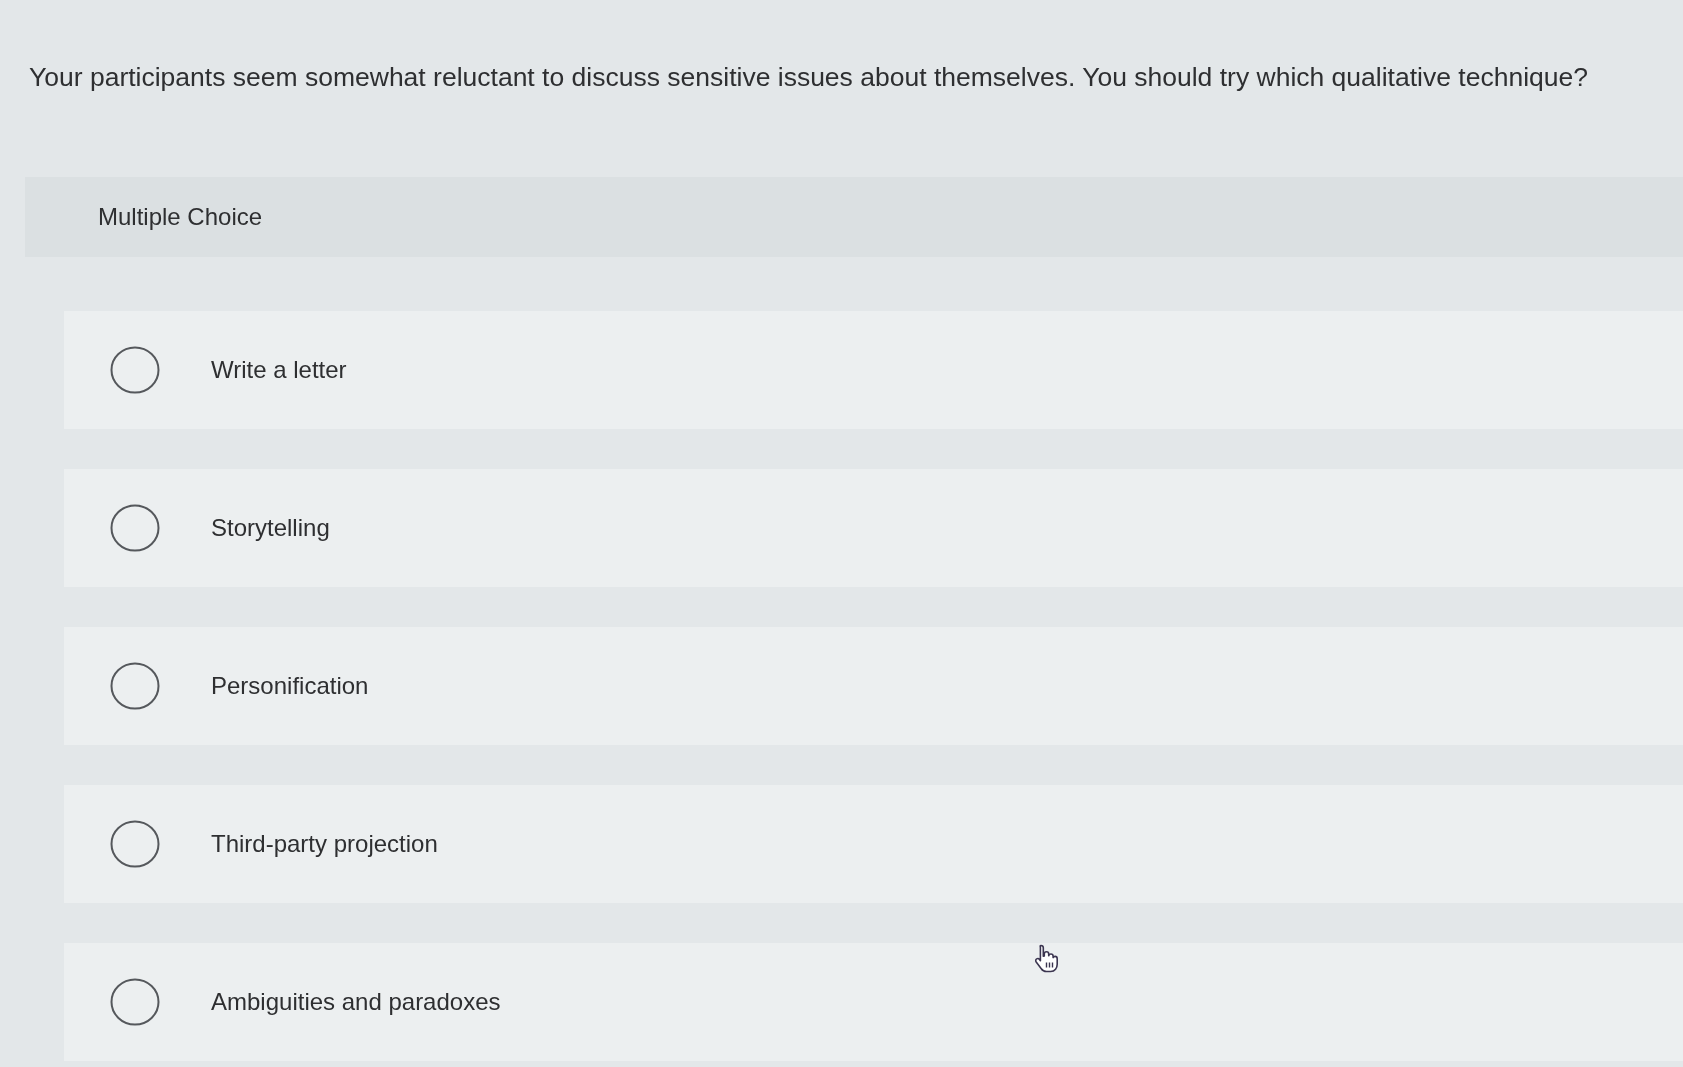  I want to click on question-type-label: Multiple Choice, so click(180, 217).